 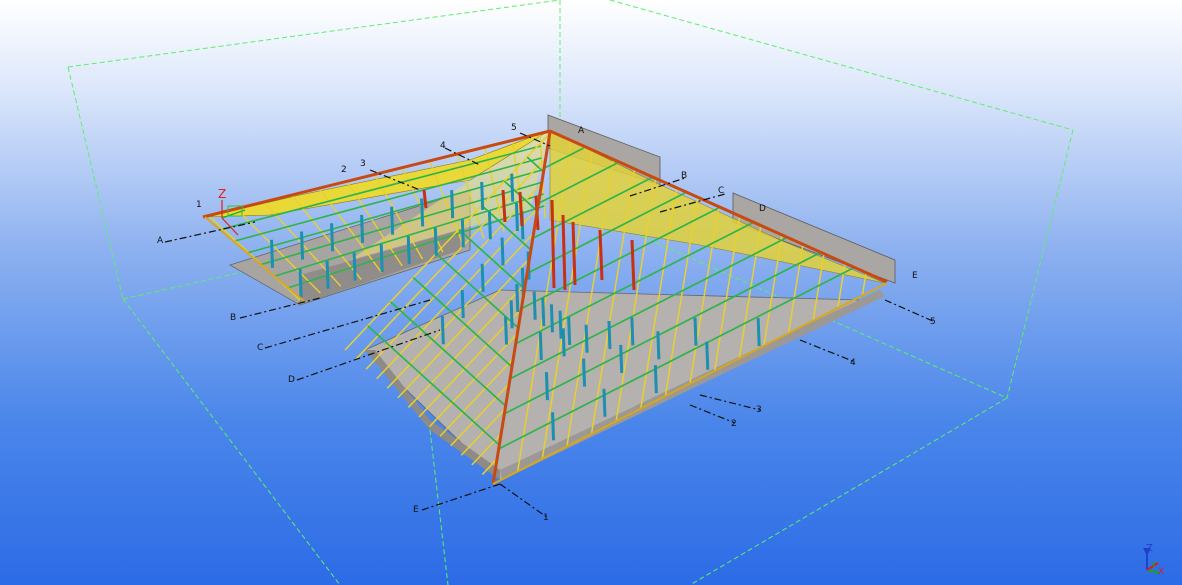 I want to click on grid-label-1-right: 1, so click(x=546, y=518).